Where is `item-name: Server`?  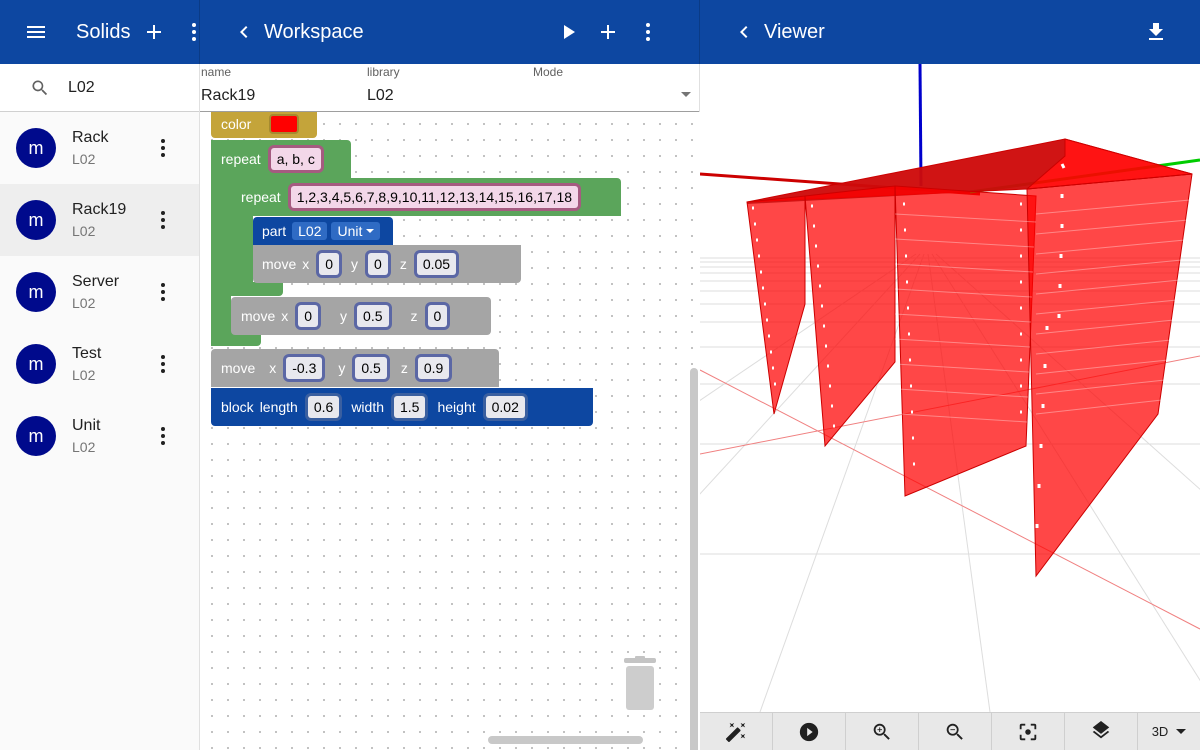
item-name: Server is located at coordinates (96, 281).